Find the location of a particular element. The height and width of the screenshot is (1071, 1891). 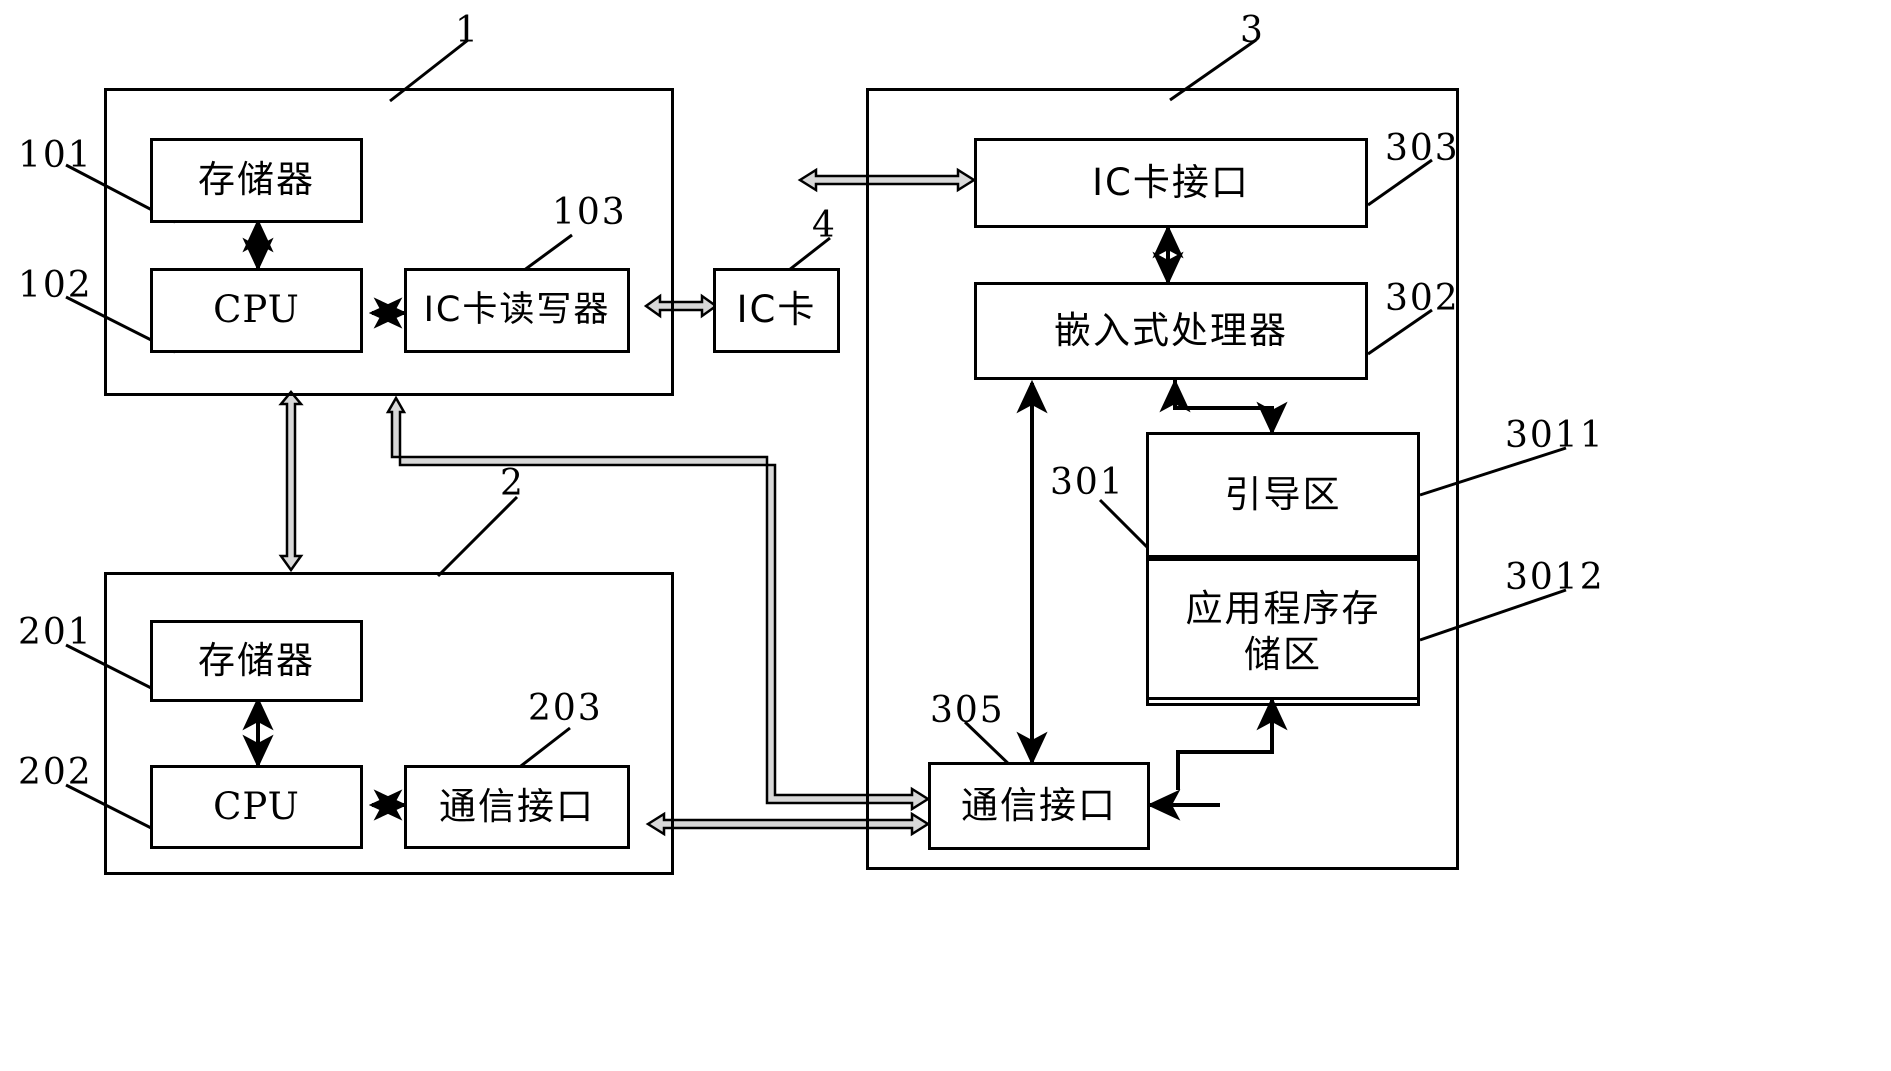

device-card-interface-box: IC卡接口 is located at coordinates (1171, 183).